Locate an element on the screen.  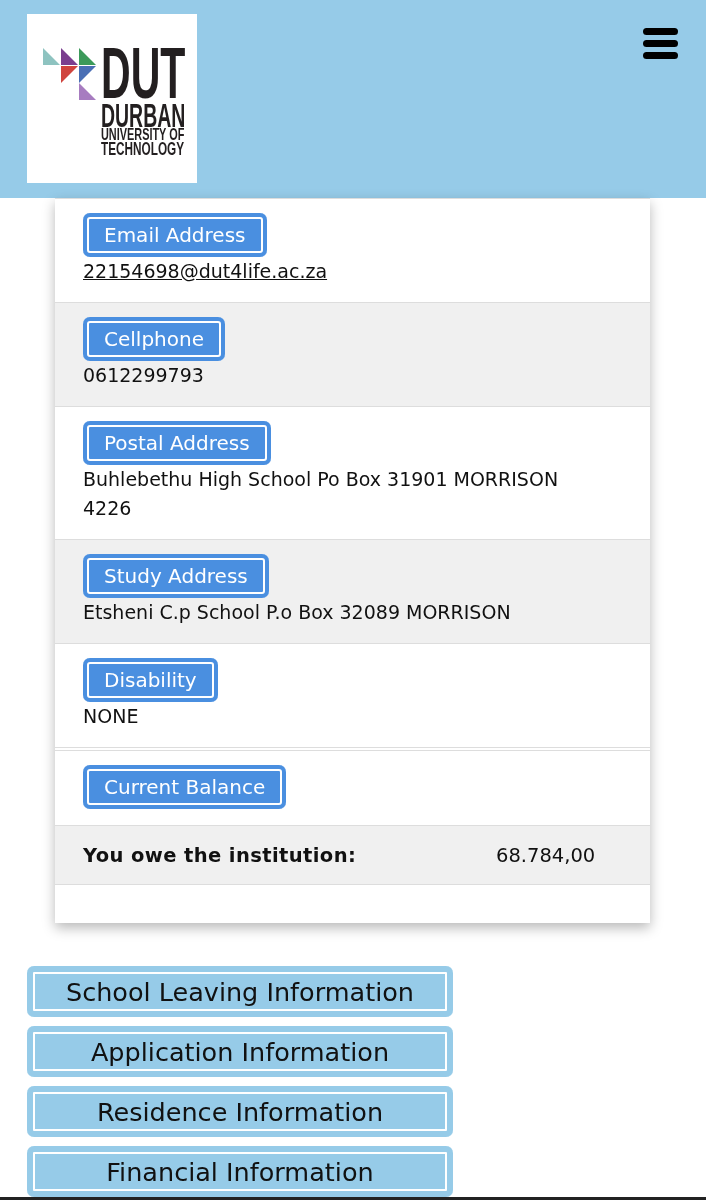
field-label: Current Balance is located at coordinates (185, 787).